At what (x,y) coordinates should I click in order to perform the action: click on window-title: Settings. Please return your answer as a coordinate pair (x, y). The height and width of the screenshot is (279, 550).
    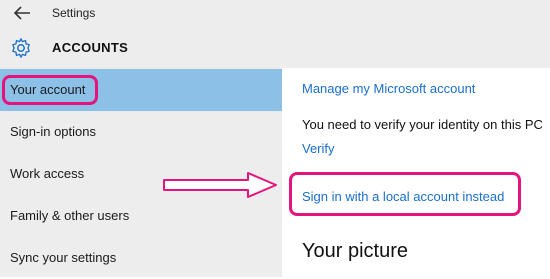
    Looking at the image, I should click on (74, 13).